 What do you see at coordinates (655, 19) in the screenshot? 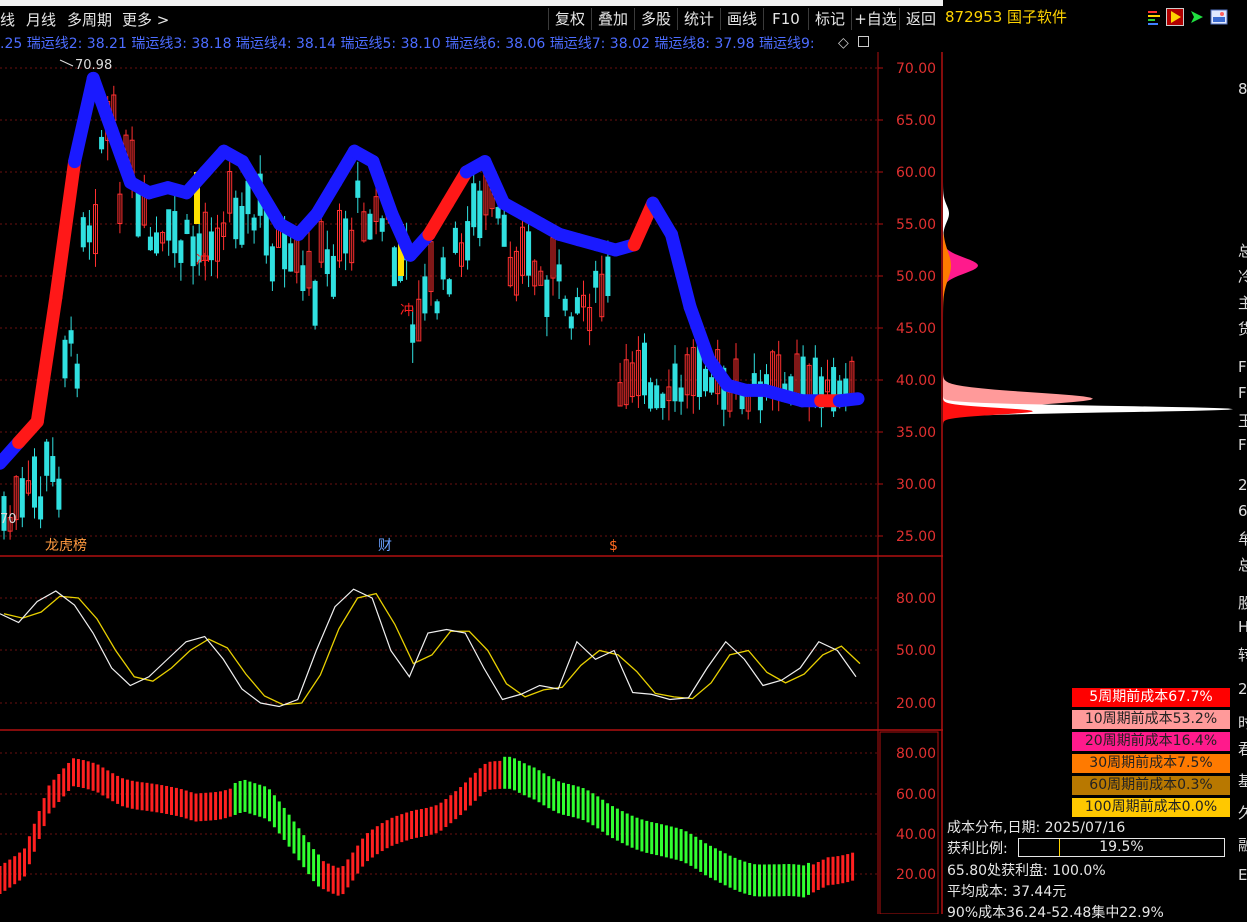
I see `multi-stock-button: 多股` at bounding box center [655, 19].